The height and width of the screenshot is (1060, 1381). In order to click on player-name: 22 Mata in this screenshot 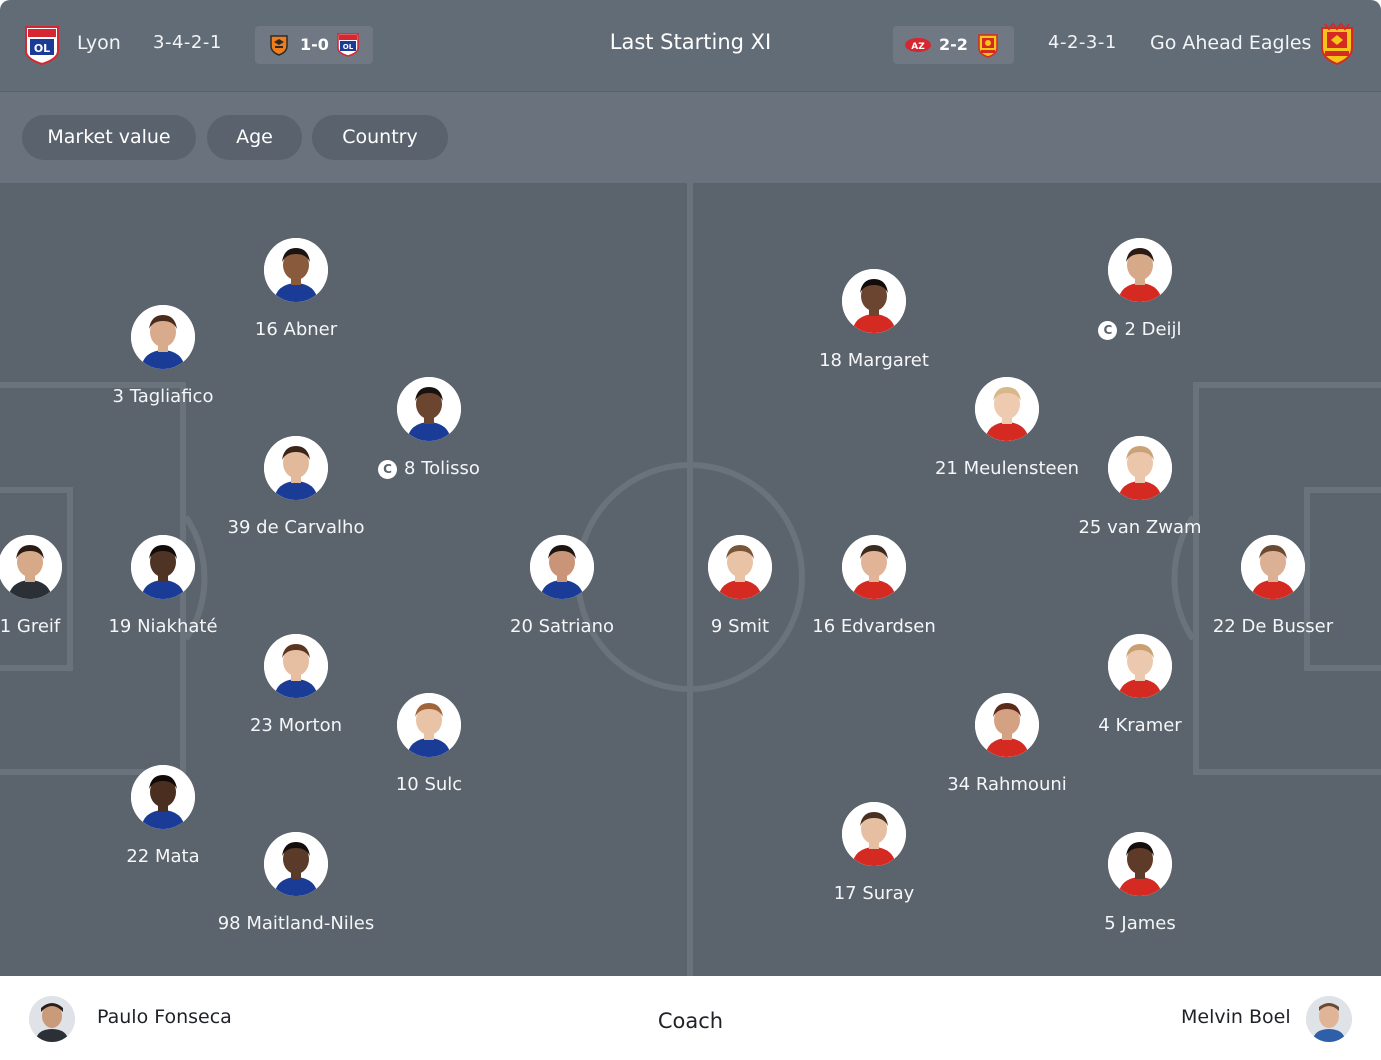, I will do `click(163, 856)`.